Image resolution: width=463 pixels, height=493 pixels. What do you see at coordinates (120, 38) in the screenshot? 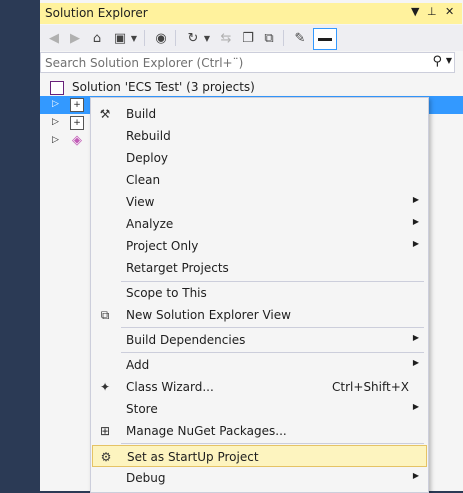
I see `switch-views-icon: ▣` at bounding box center [120, 38].